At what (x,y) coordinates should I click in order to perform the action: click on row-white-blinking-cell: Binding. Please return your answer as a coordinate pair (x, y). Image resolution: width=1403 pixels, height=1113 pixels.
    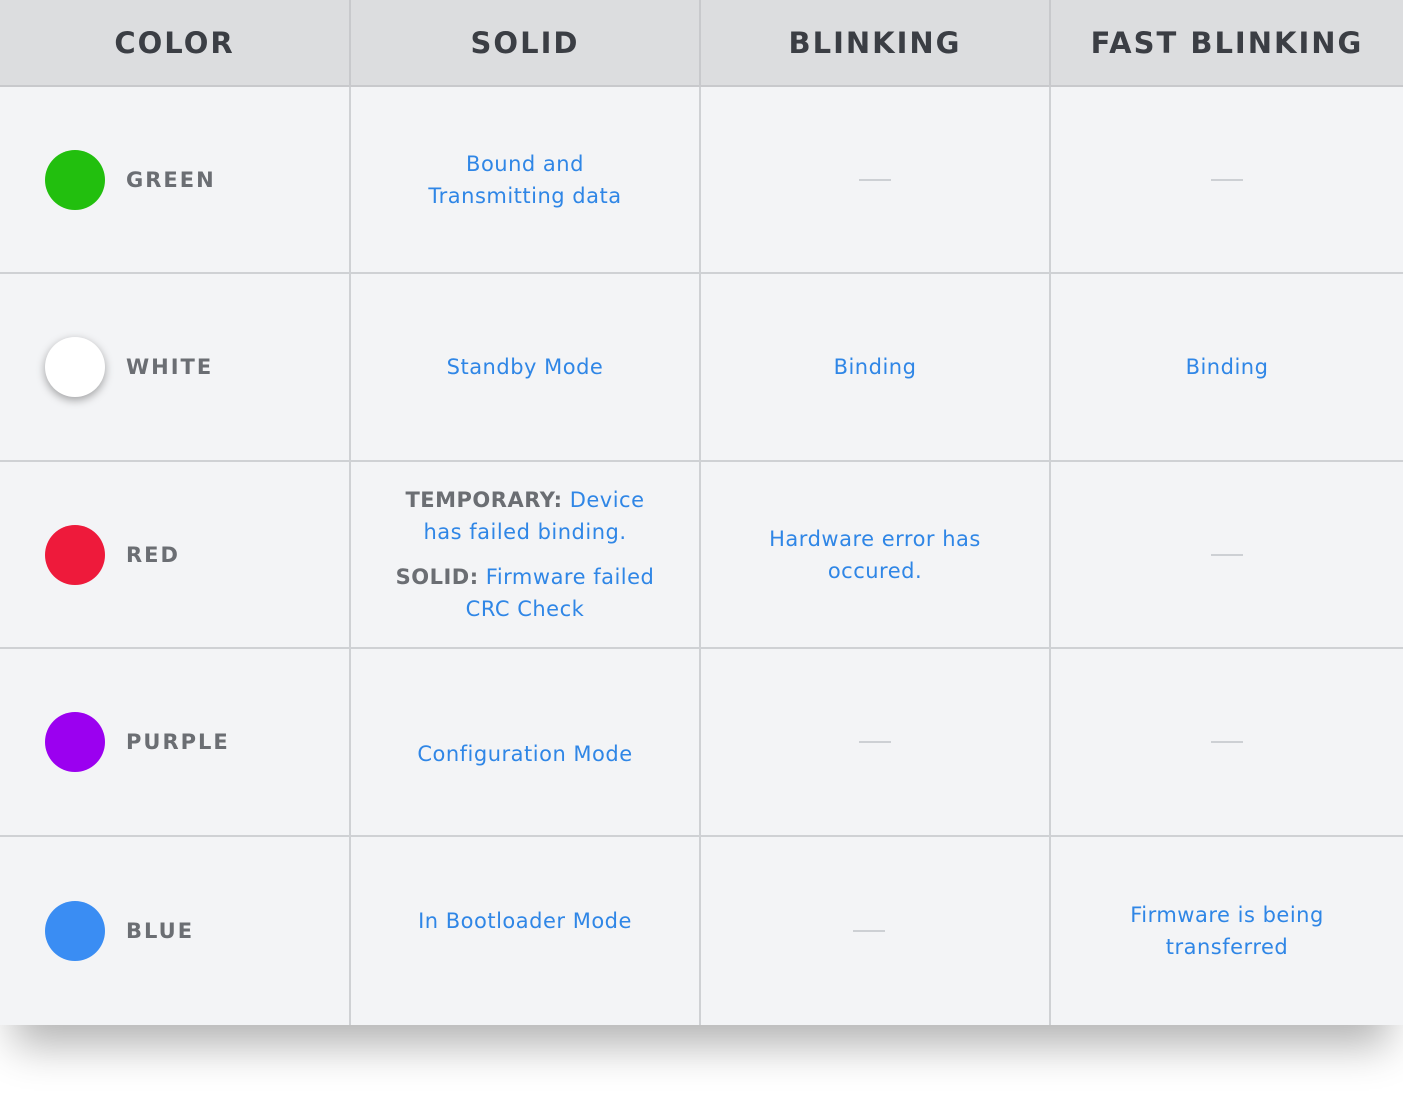
    Looking at the image, I should click on (876, 368).